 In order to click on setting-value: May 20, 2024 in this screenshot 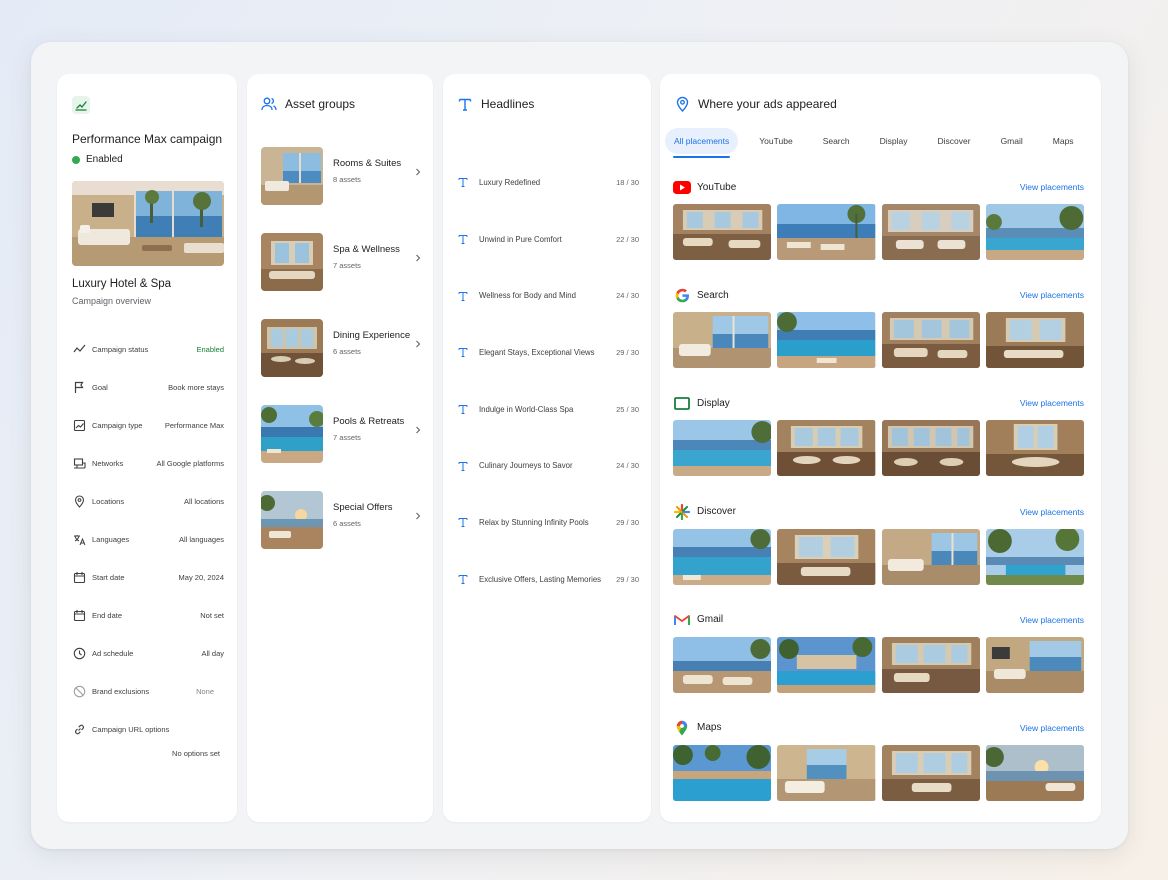, I will do `click(201, 577)`.